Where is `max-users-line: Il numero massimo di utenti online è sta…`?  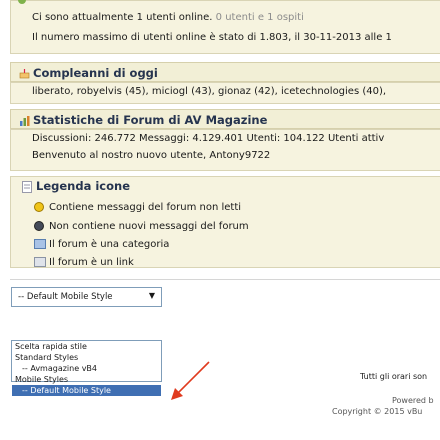 max-users-line: Il numero massimo di utenti online è sta… is located at coordinates (212, 37).